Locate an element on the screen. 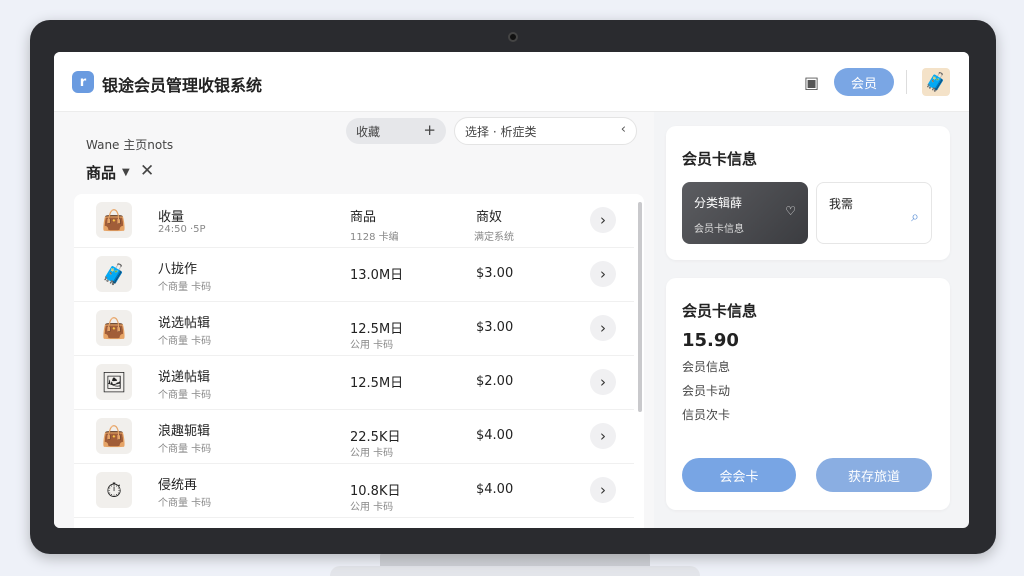  member-card-selected: 分类辑薛 会员卡信息 ♡ is located at coordinates (745, 213).